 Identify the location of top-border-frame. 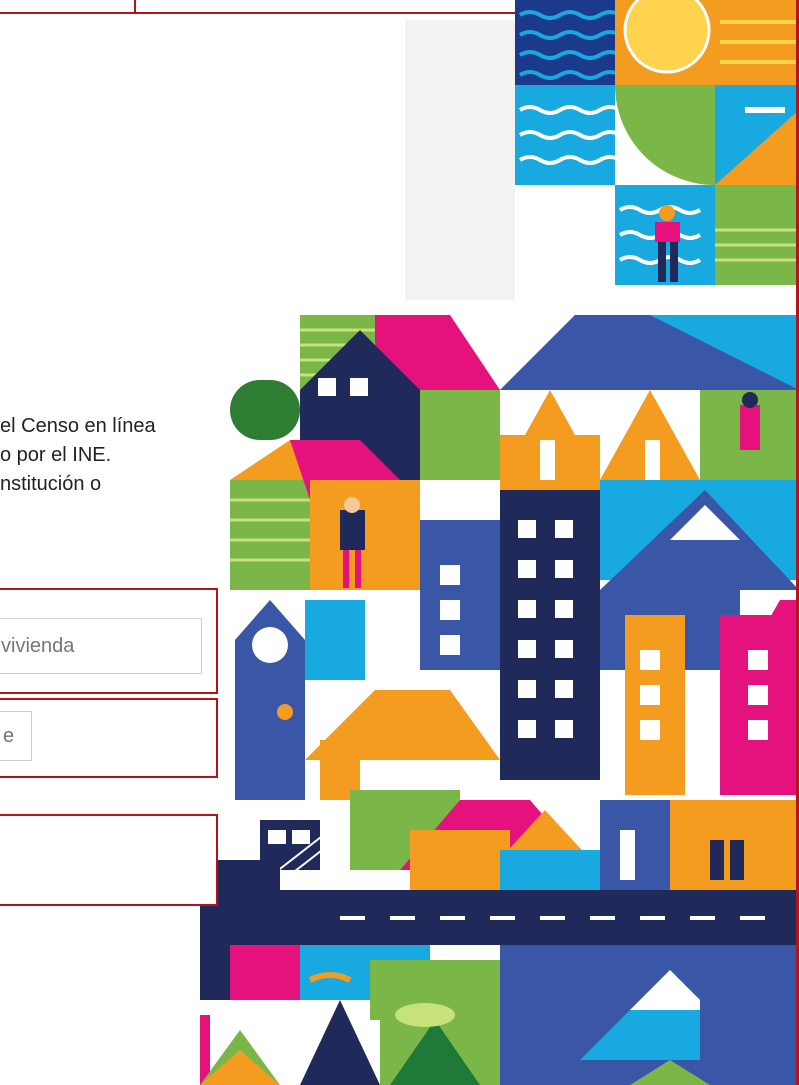
(68, 7).